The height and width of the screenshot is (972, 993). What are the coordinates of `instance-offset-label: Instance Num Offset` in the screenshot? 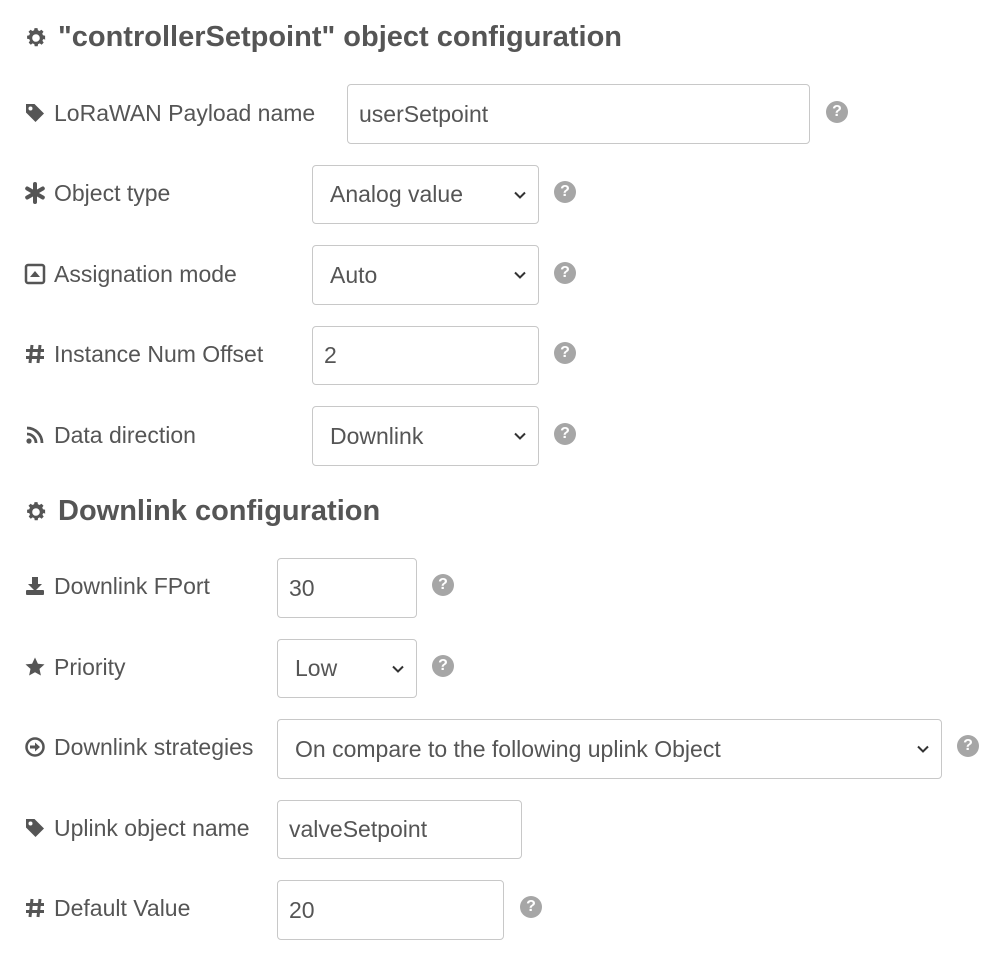 It's located at (143, 354).